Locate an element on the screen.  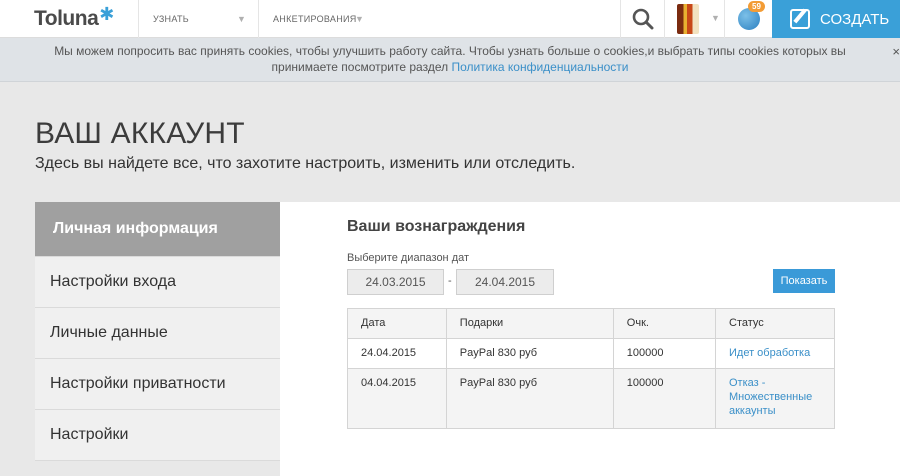
column-header-date: Дата is located at coordinates (397, 323).